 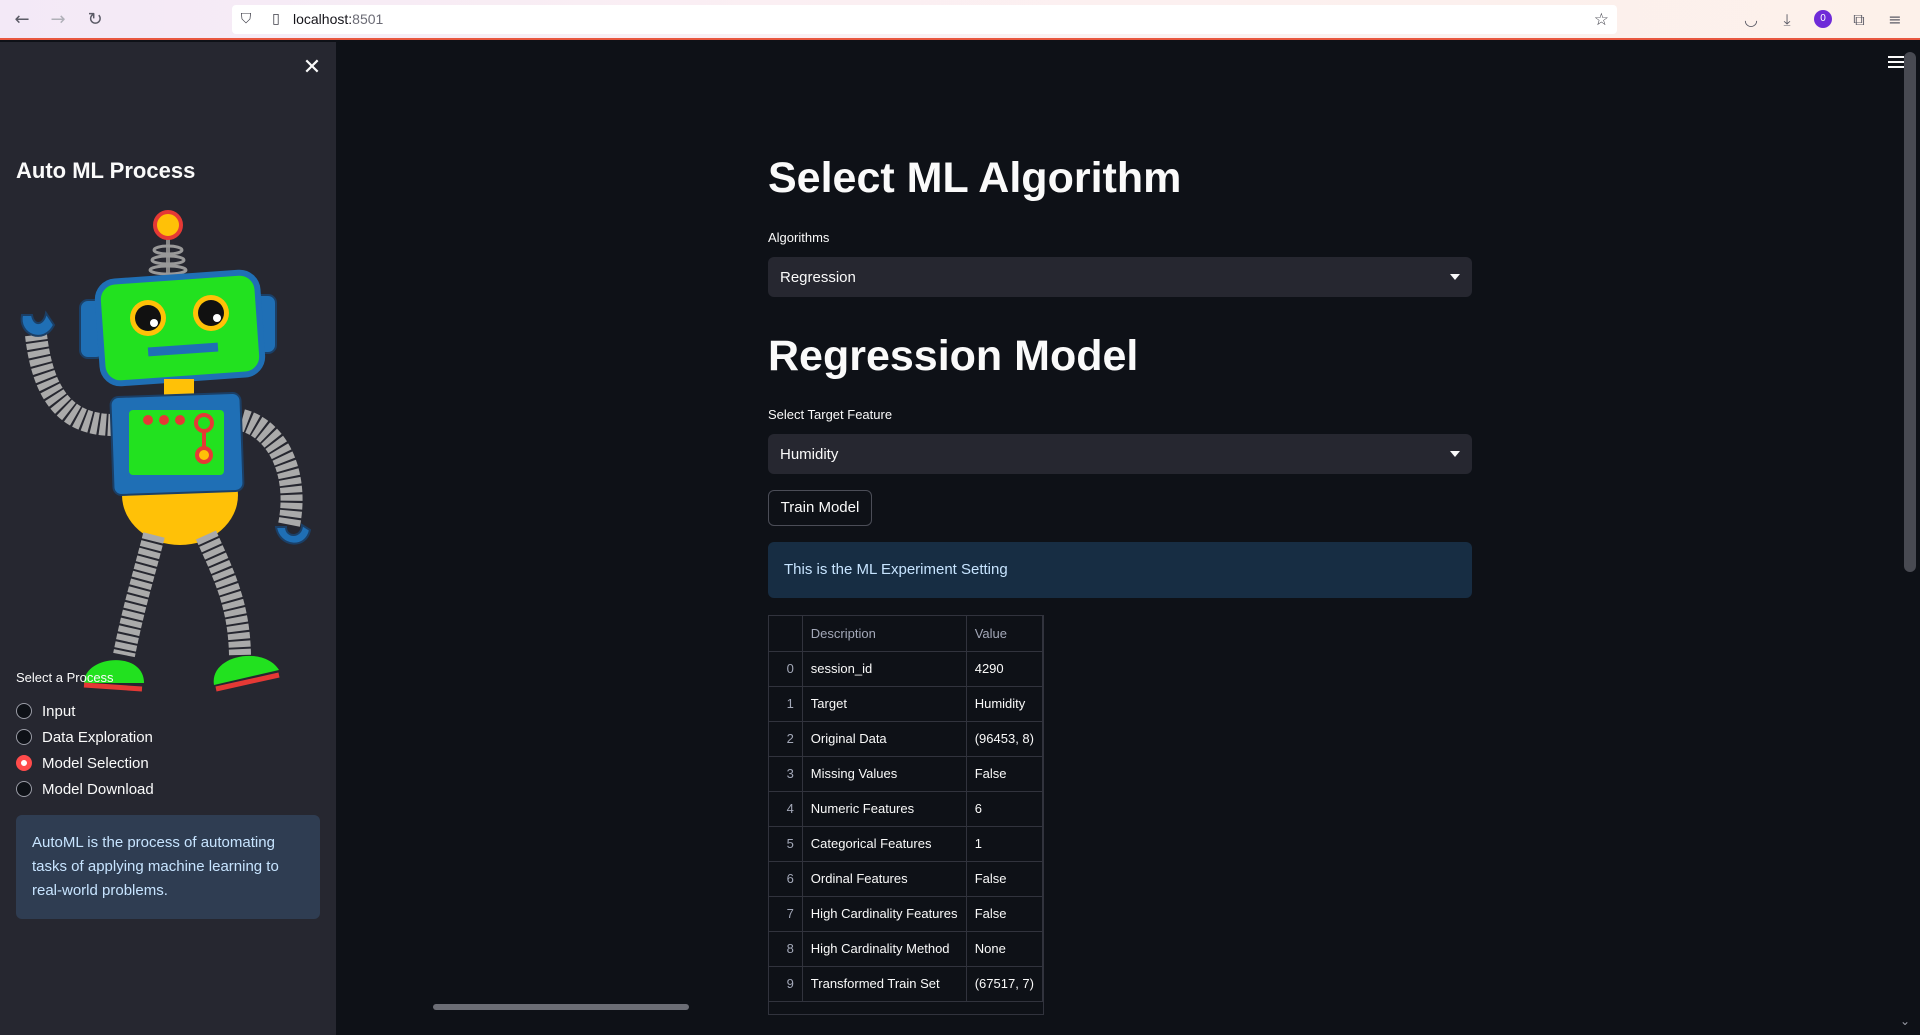 What do you see at coordinates (1823, 19) in the screenshot?
I see `profile-avatar: 0` at bounding box center [1823, 19].